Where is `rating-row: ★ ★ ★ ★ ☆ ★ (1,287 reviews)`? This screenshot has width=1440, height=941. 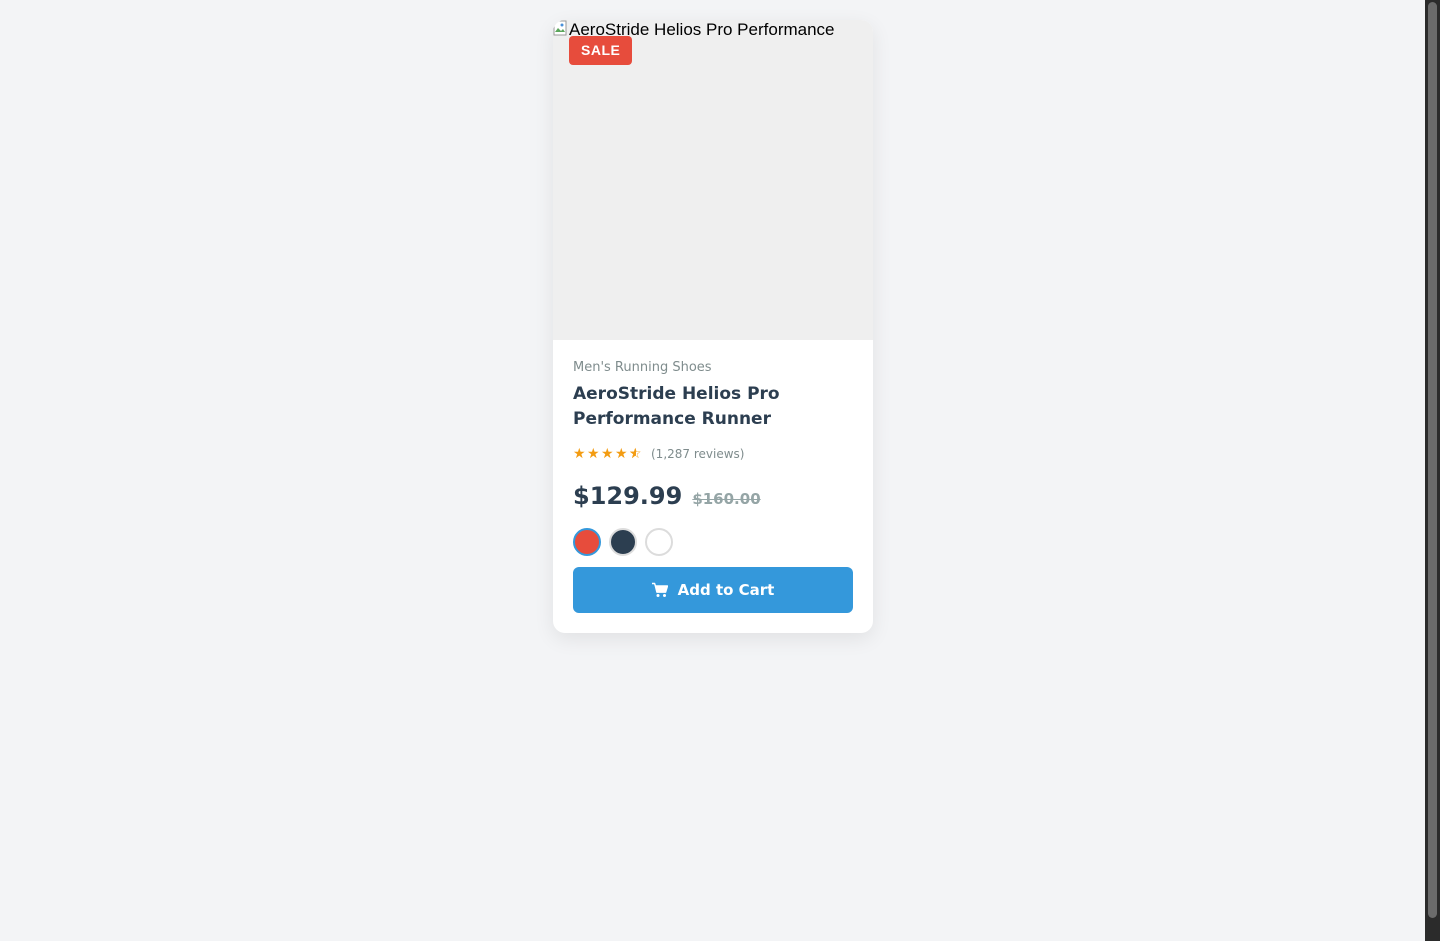
rating-row: ★ ★ ★ ★ ☆ ★ (1,287 reviews) is located at coordinates (713, 454).